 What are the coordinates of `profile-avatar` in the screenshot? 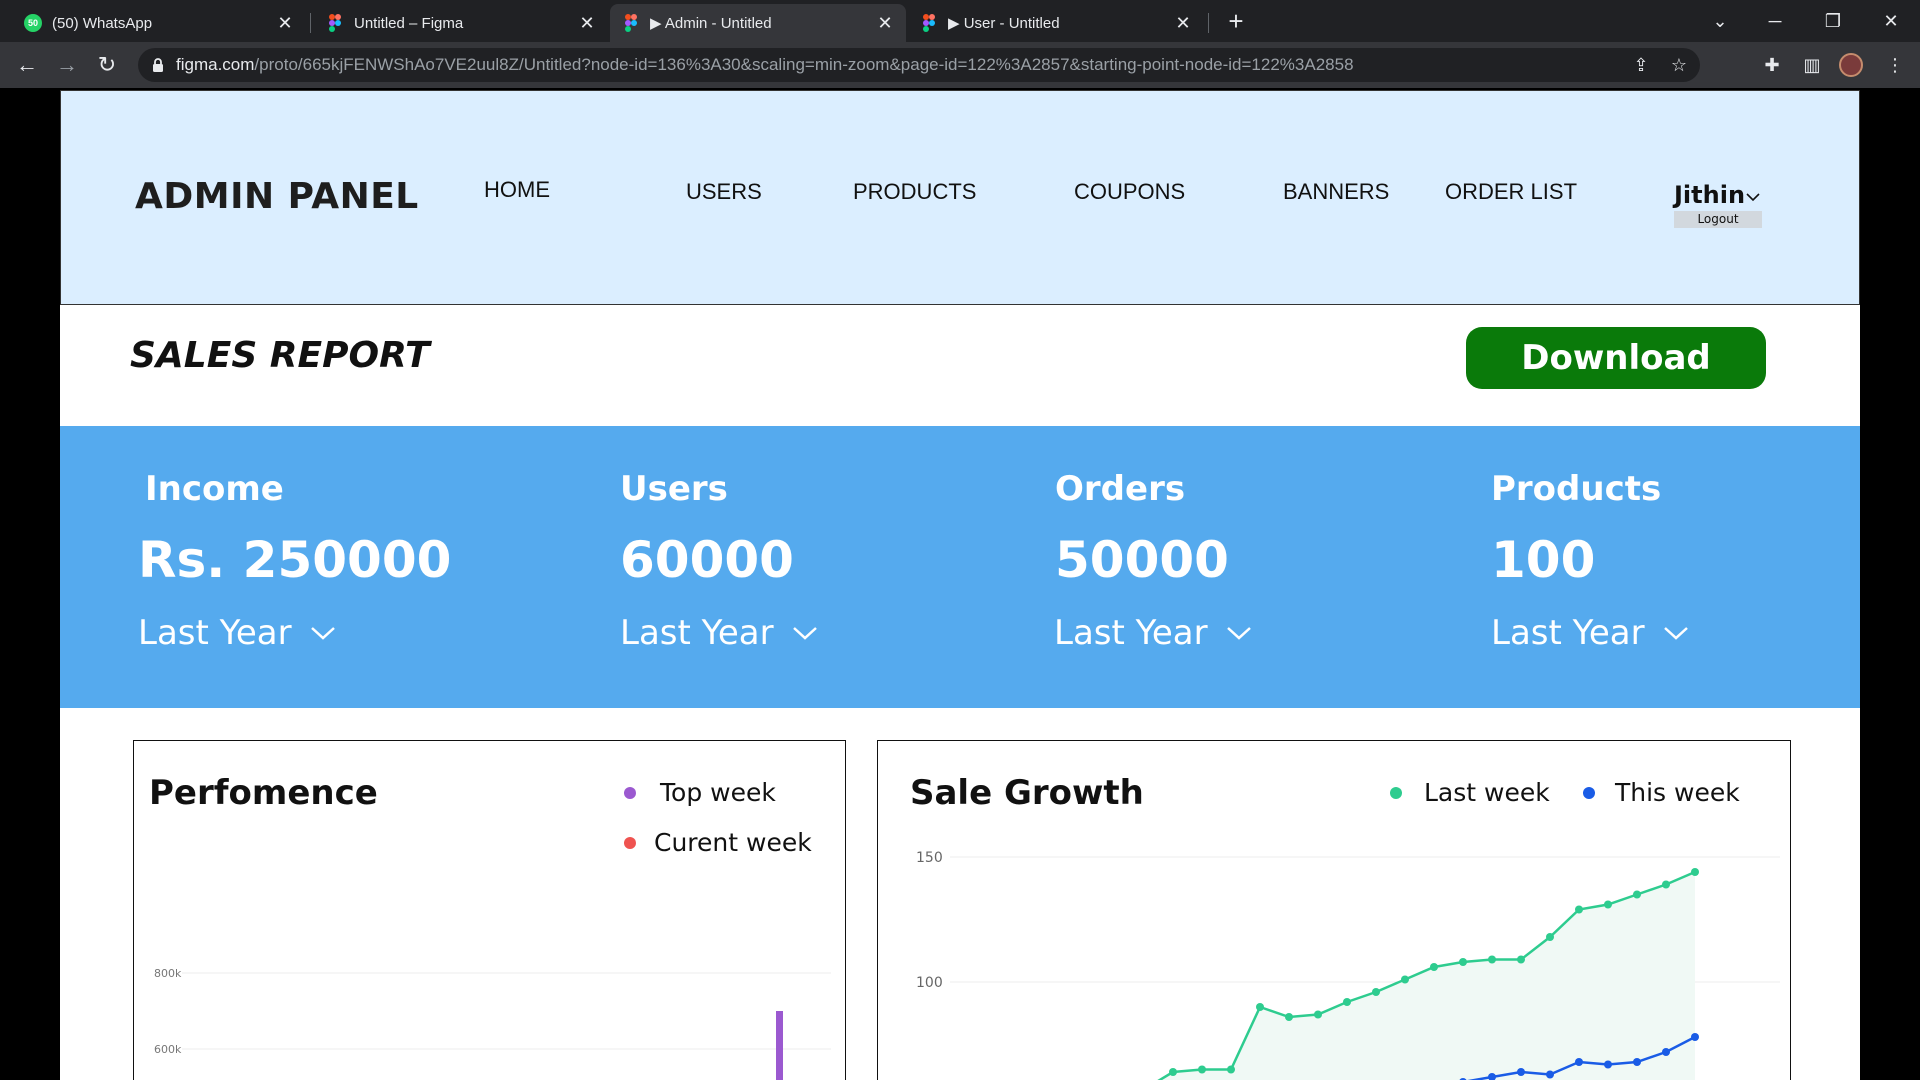 It's located at (1851, 65).